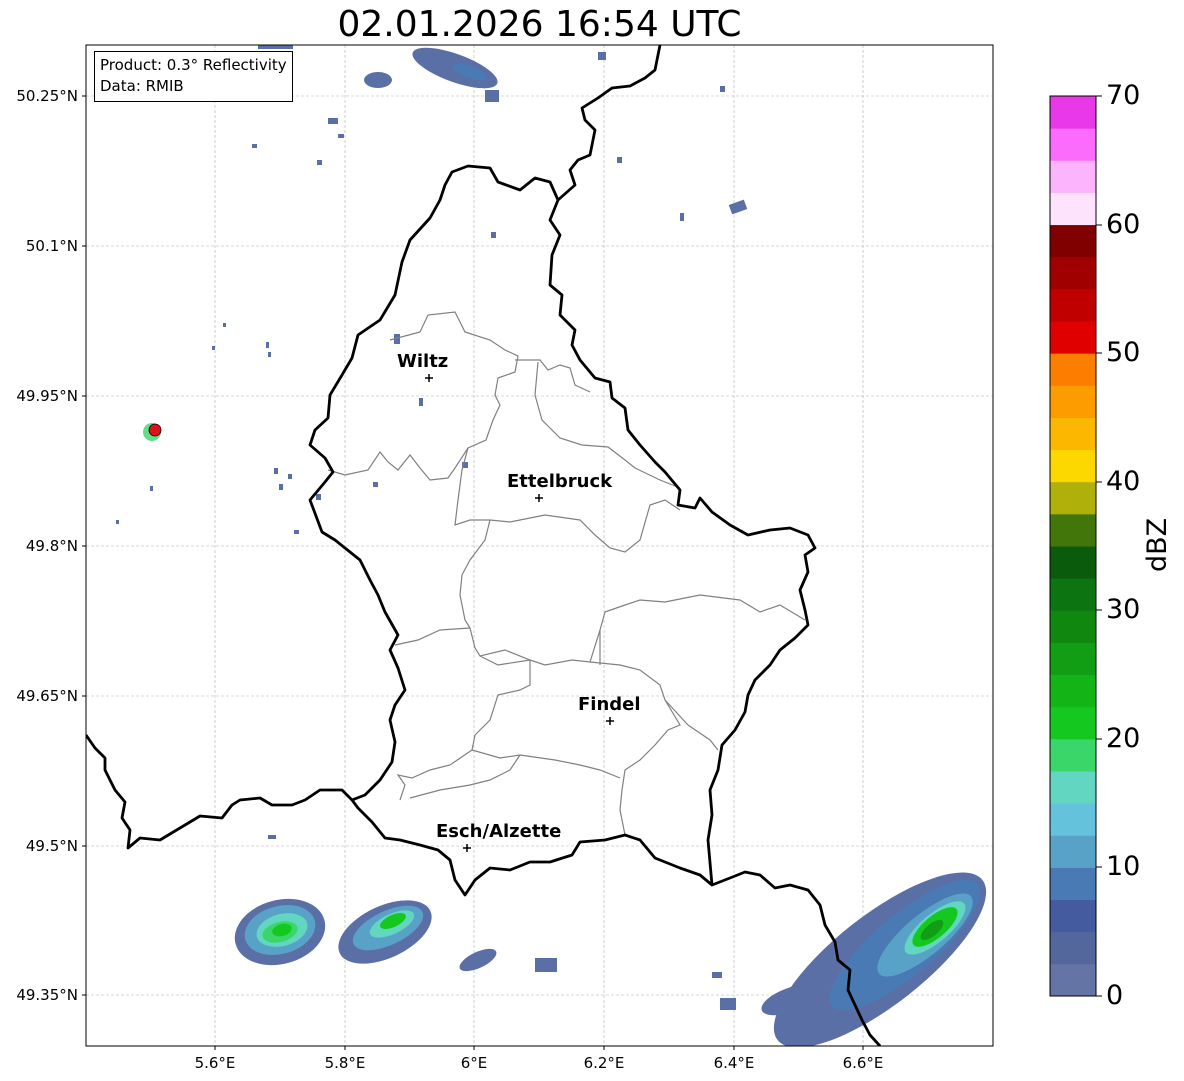 This screenshot has height=1081, width=1184. I want to click on lon-tick-label: 5.6°E, so click(215, 1063).